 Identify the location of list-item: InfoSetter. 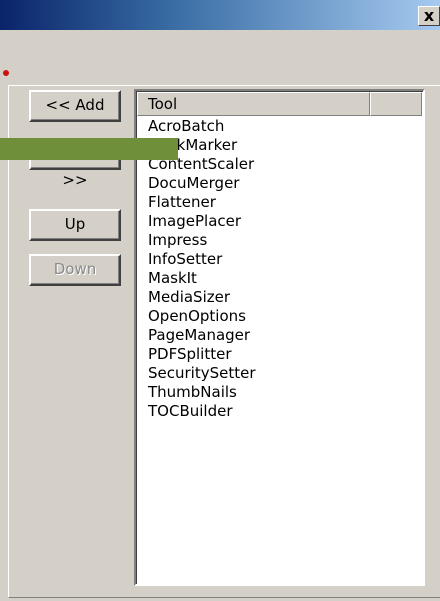
(202, 259).